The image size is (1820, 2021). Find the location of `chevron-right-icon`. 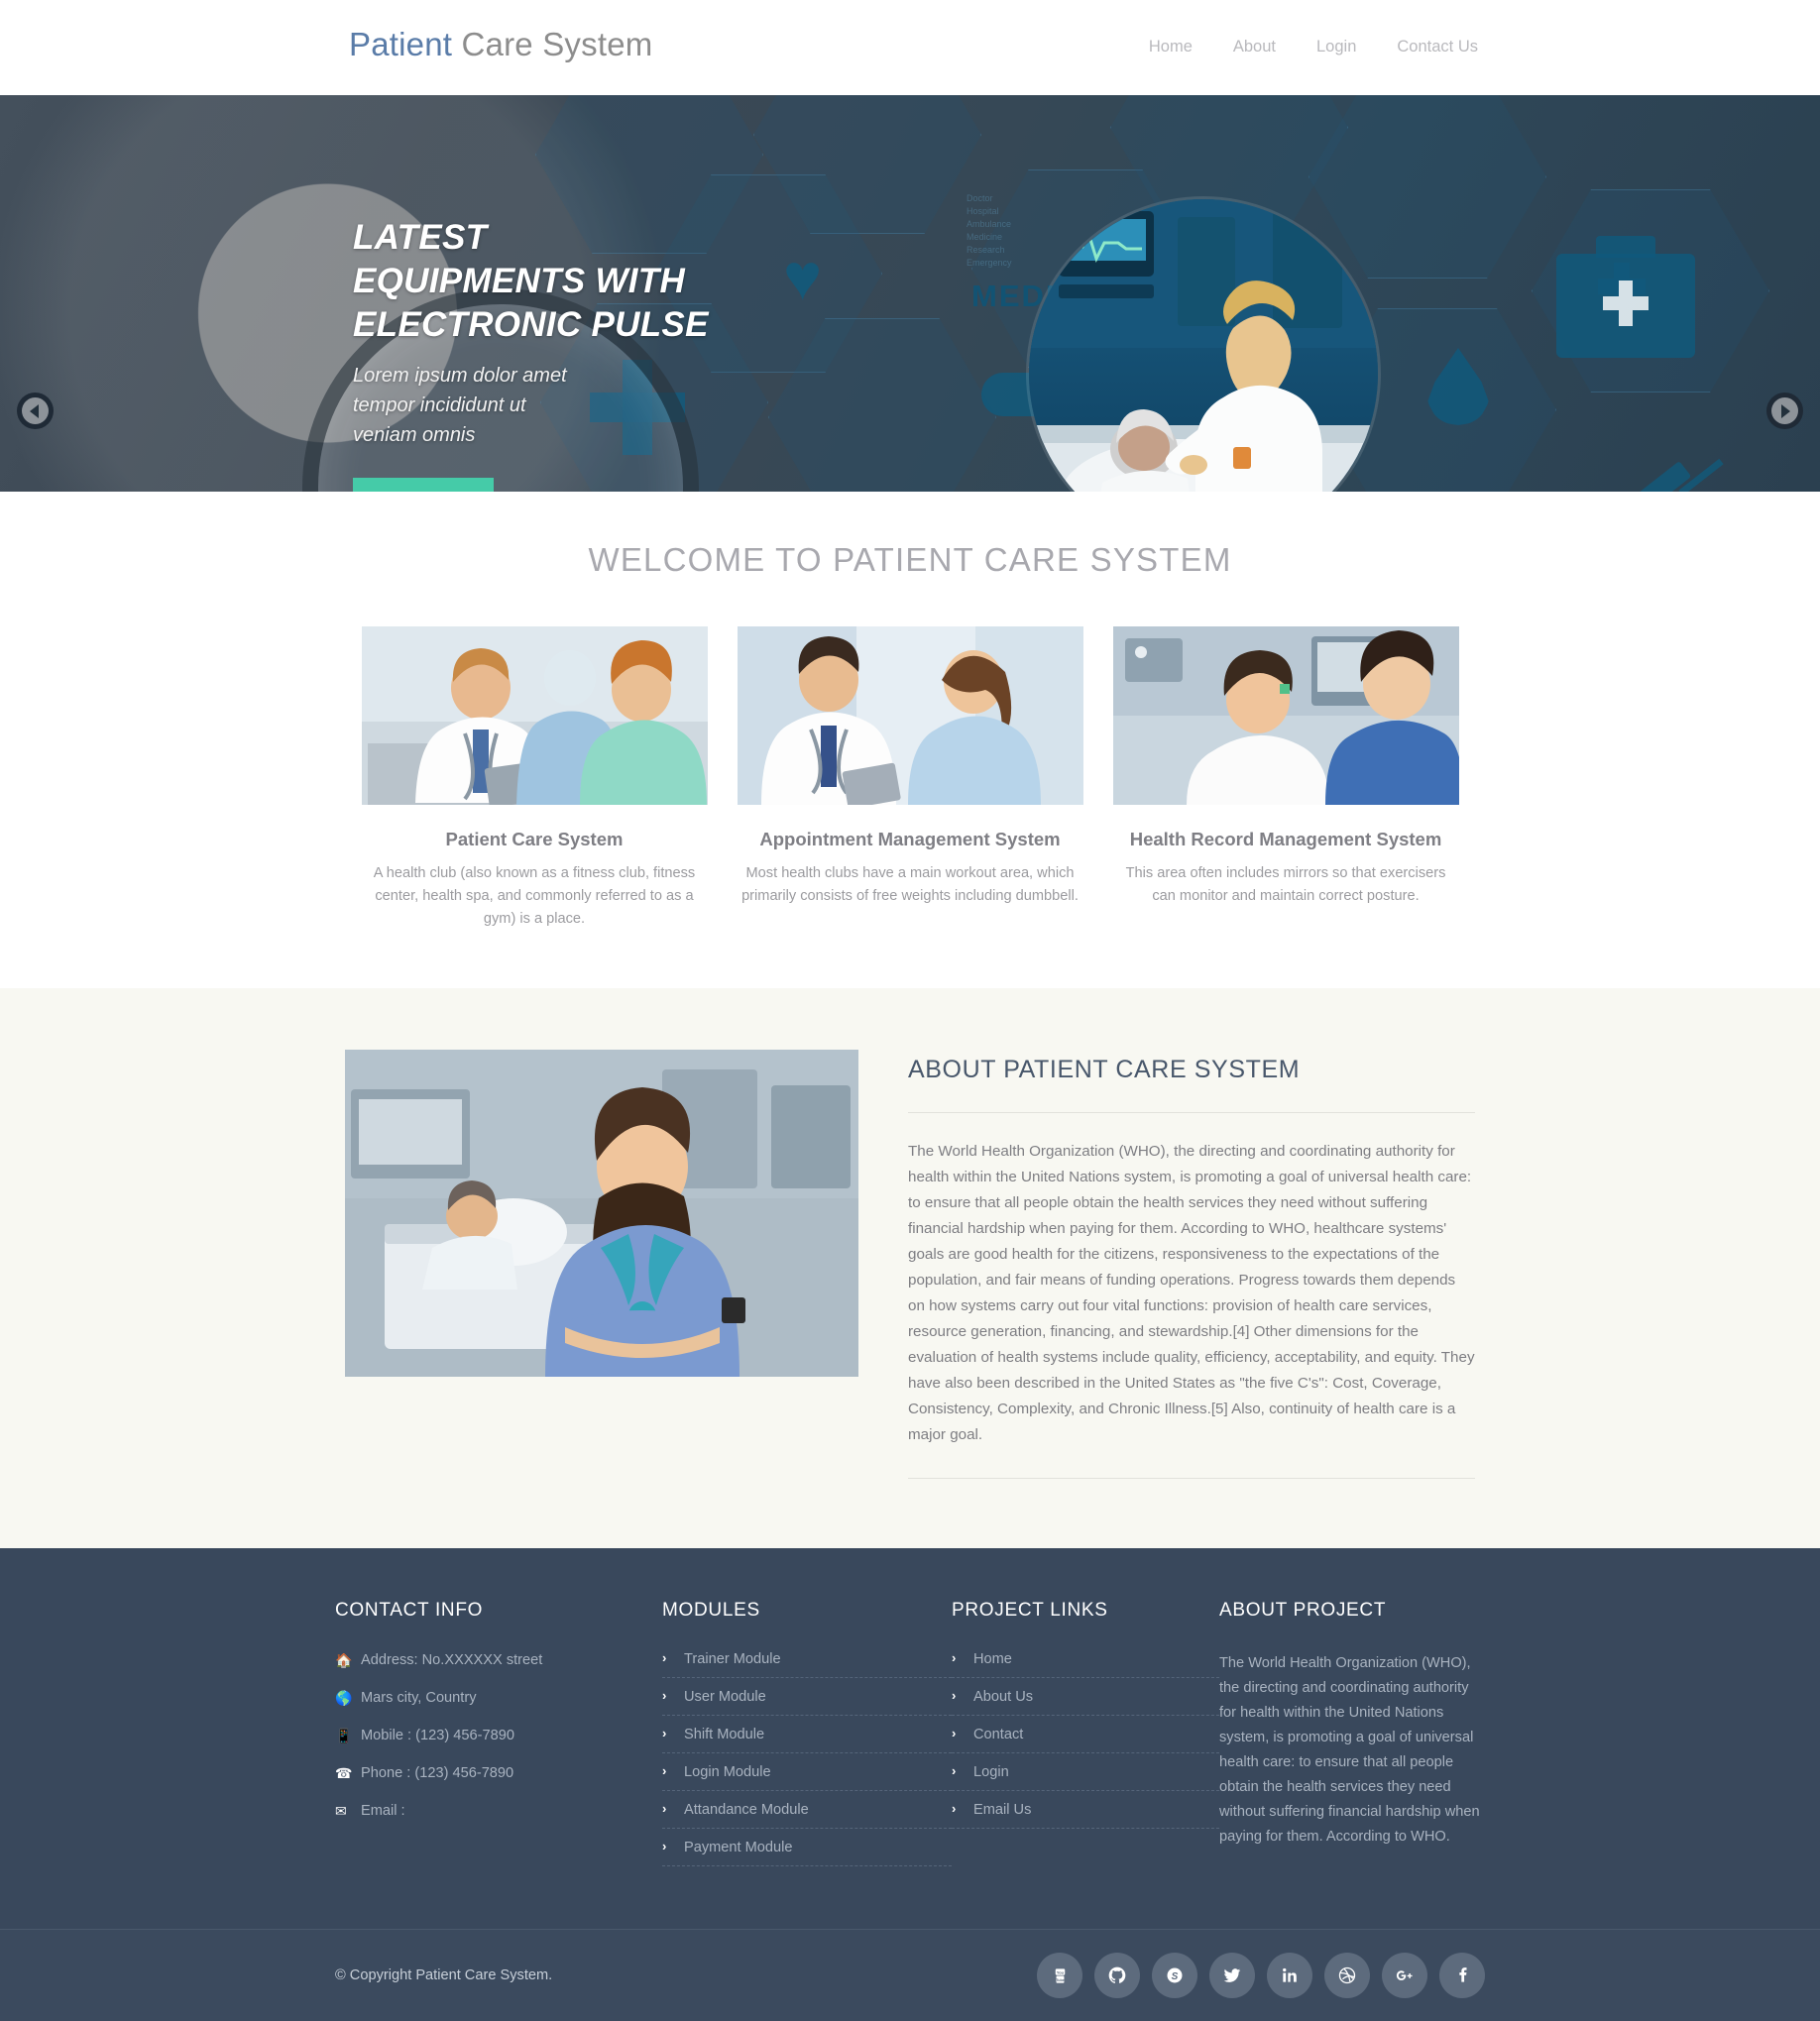

chevron-right-icon is located at coordinates (1784, 410).